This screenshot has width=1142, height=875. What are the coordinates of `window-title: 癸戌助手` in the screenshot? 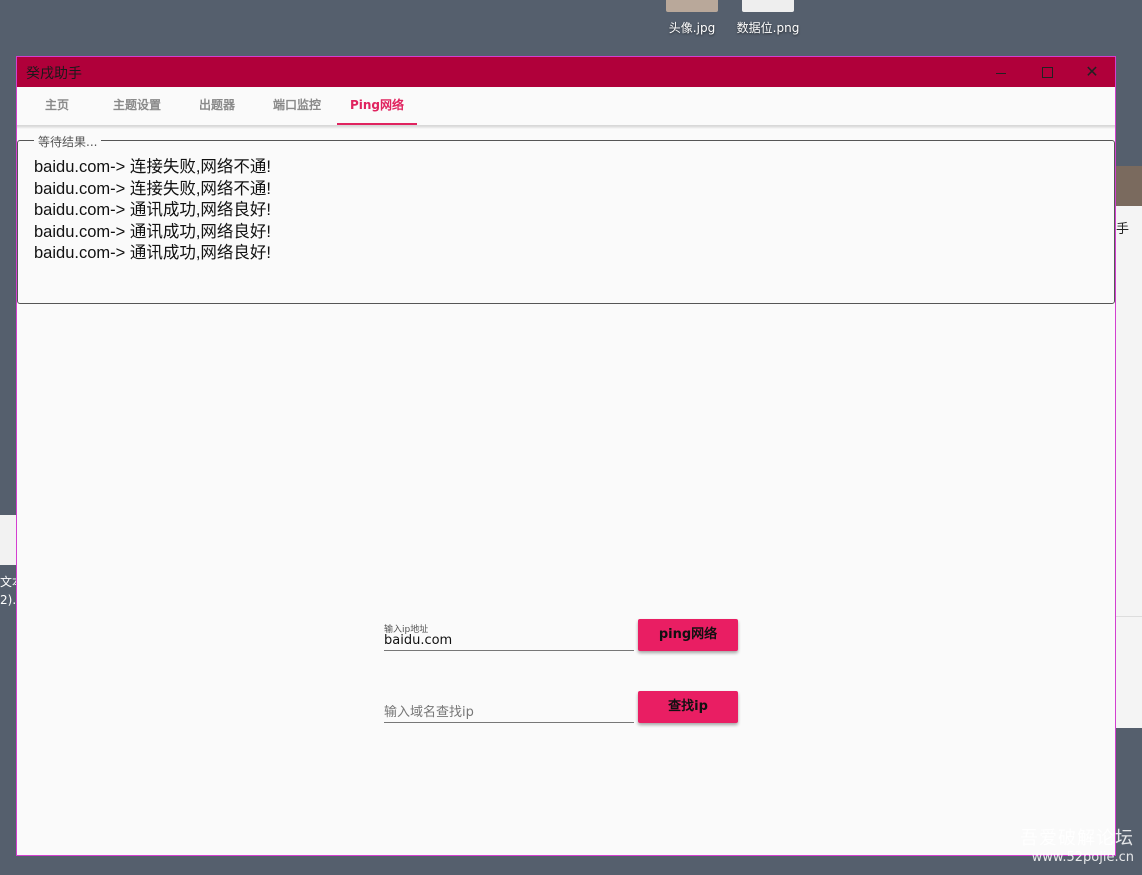 It's located at (54, 74).